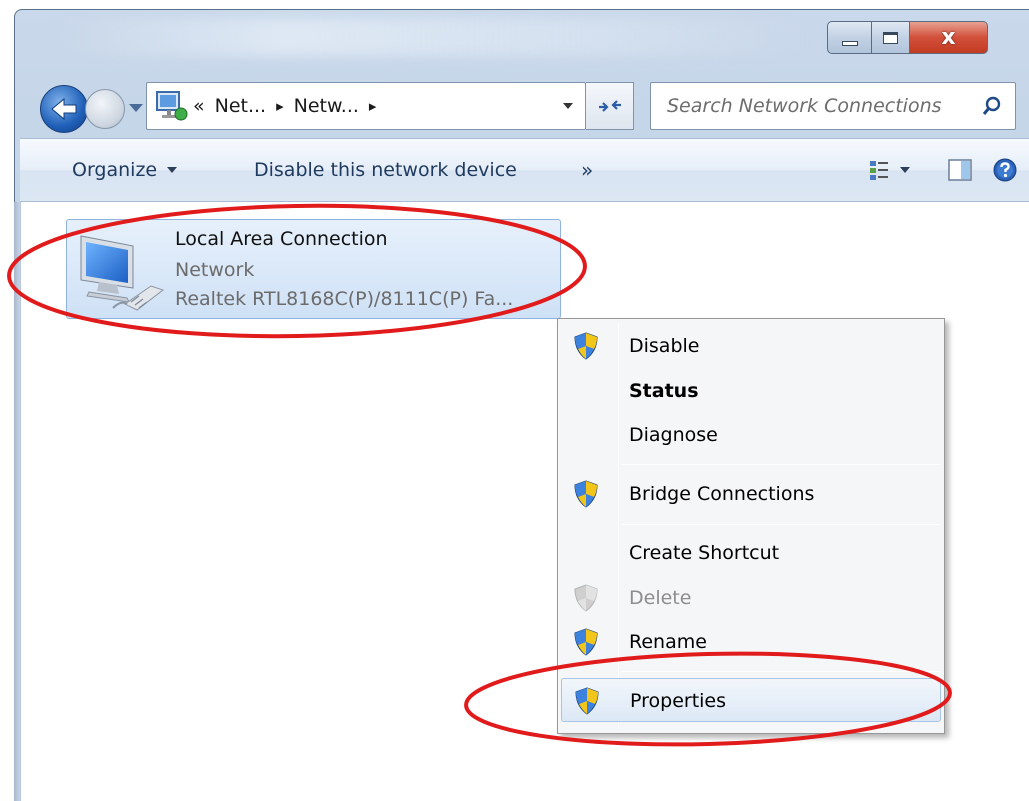  What do you see at coordinates (751, 700) in the screenshot?
I see `menu-item-properties: Properties` at bounding box center [751, 700].